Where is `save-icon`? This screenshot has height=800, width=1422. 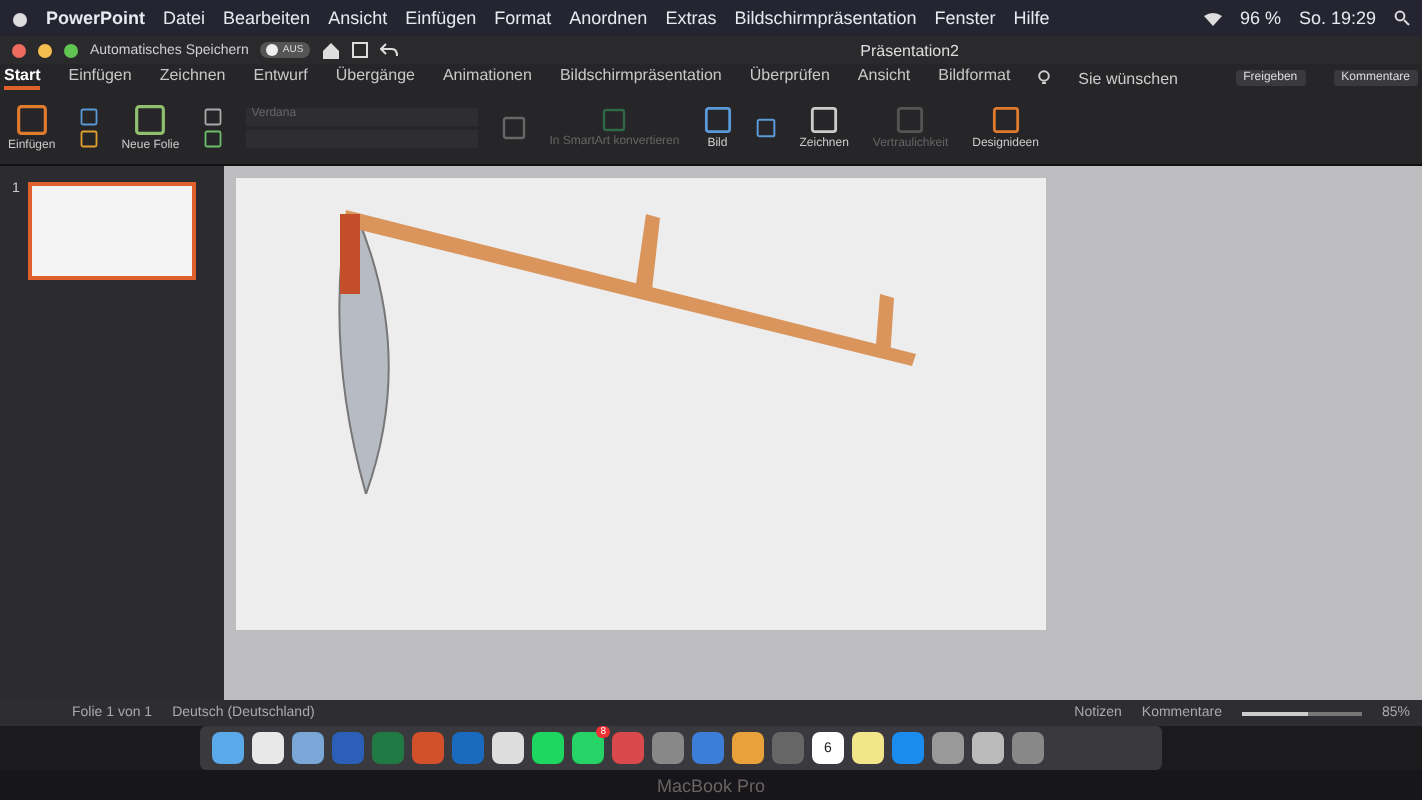
save-icon is located at coordinates (359, 50).